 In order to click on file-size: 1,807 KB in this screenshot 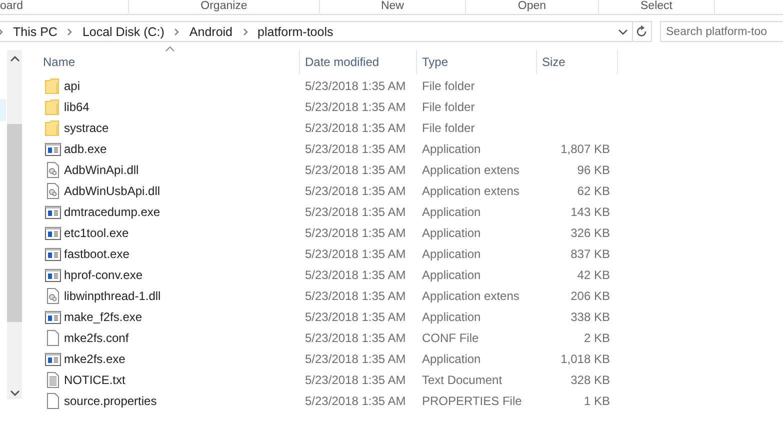, I will do `click(585, 149)`.